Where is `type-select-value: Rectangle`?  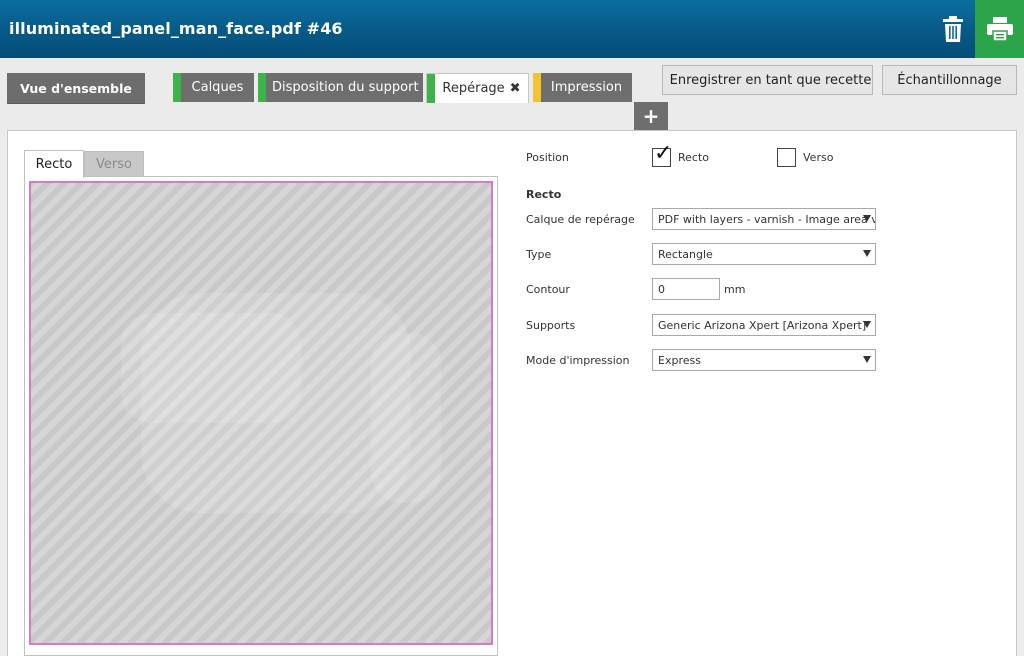 type-select-value: Rectangle is located at coordinates (685, 254).